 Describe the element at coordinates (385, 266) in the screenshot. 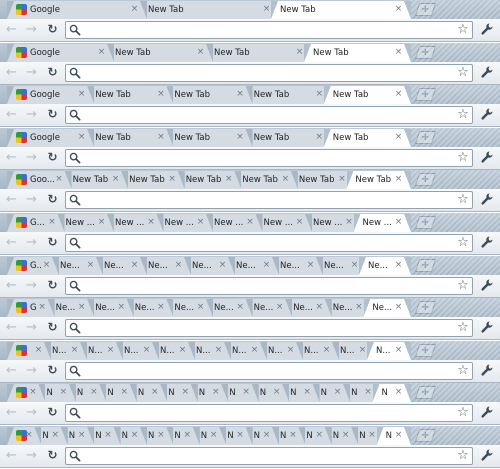

I see `tab-active: Ne... ×` at that location.